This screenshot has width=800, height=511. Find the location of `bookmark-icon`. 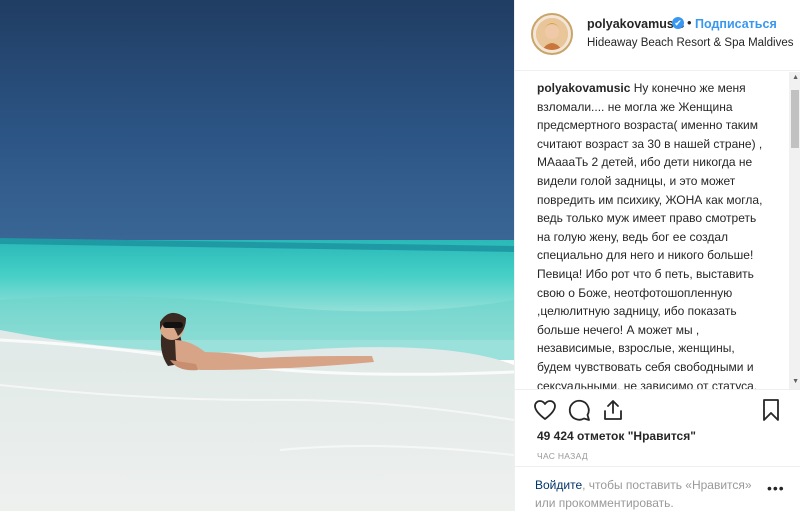

bookmark-icon is located at coordinates (771, 410).